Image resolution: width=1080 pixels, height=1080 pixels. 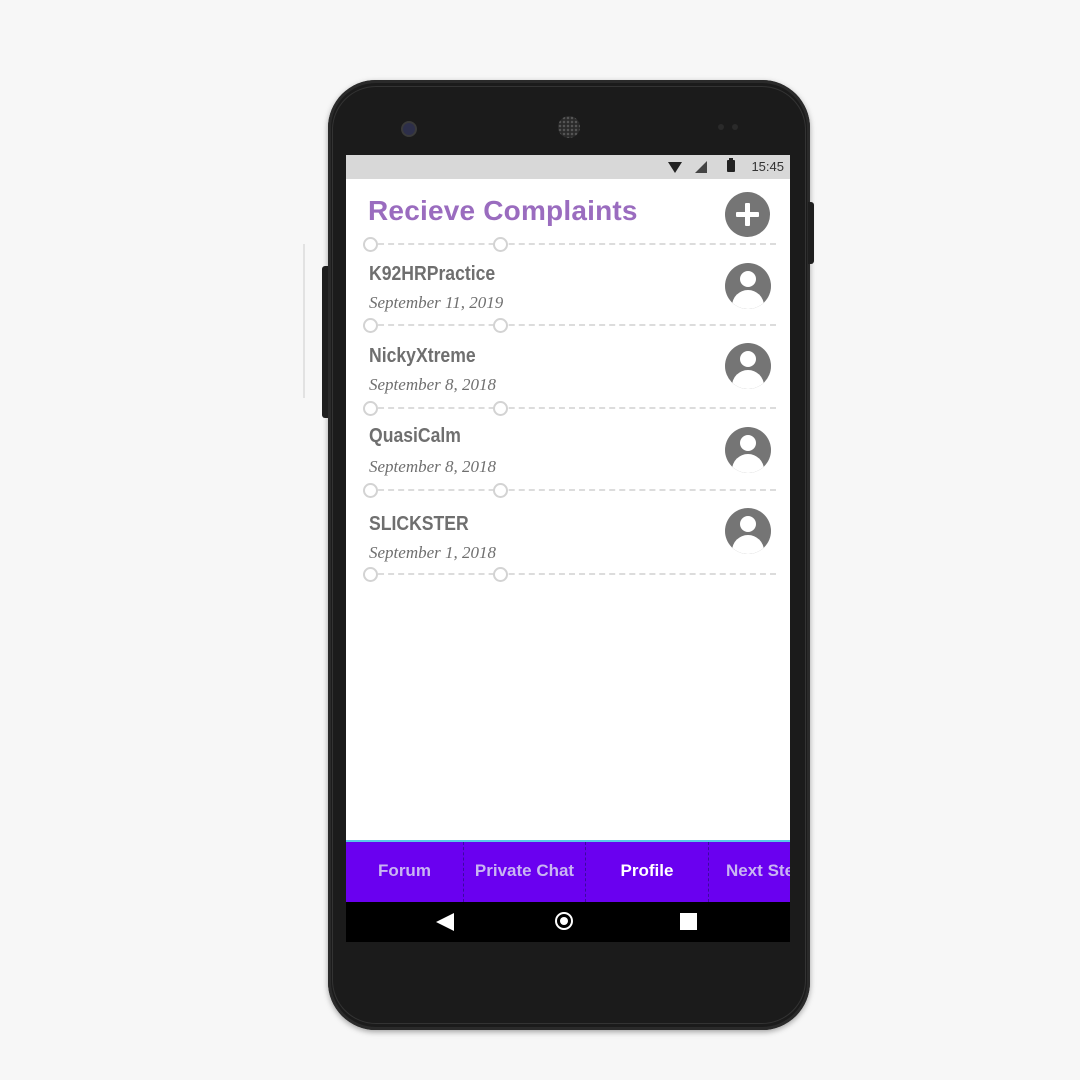 I want to click on bottom-navigation-bar: Forum Private Chat Profile Next Ste, so click(x=568, y=872).